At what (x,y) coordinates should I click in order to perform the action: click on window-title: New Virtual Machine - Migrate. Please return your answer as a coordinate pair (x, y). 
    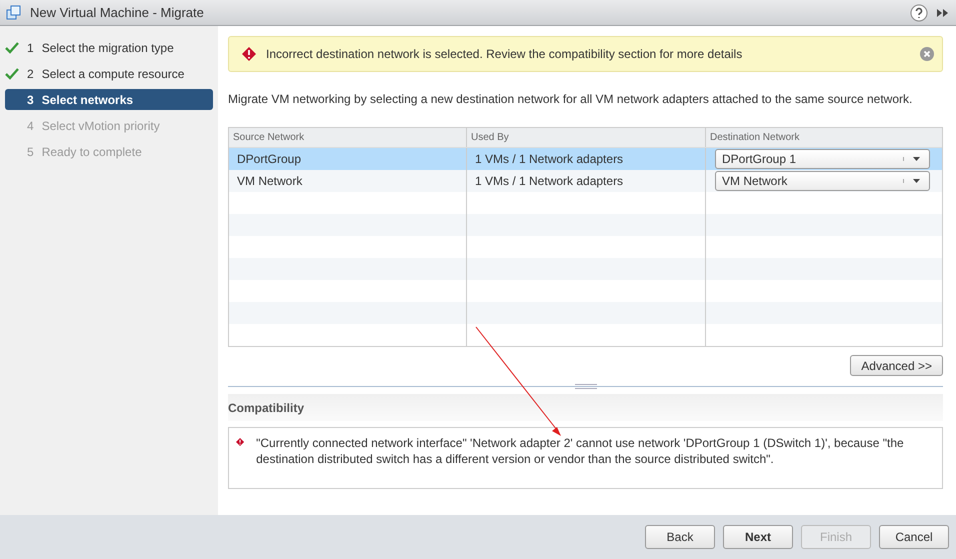
    Looking at the image, I should click on (117, 12).